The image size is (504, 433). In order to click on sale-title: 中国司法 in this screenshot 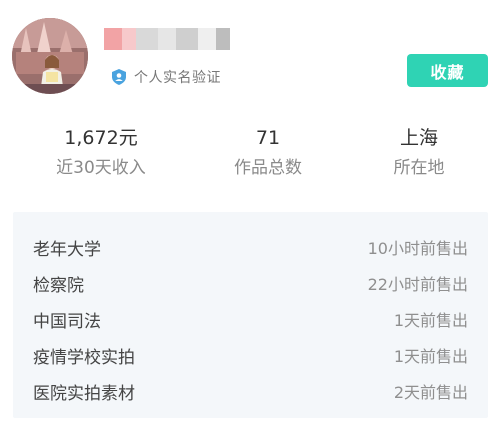, I will do `click(67, 321)`.